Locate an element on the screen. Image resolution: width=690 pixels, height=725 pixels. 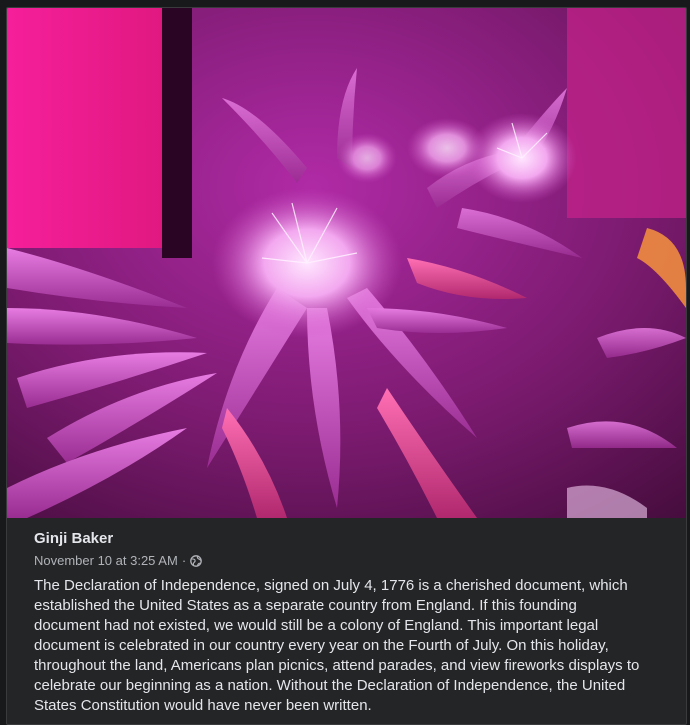
author-name: Ginji Baker is located at coordinates (73, 538).